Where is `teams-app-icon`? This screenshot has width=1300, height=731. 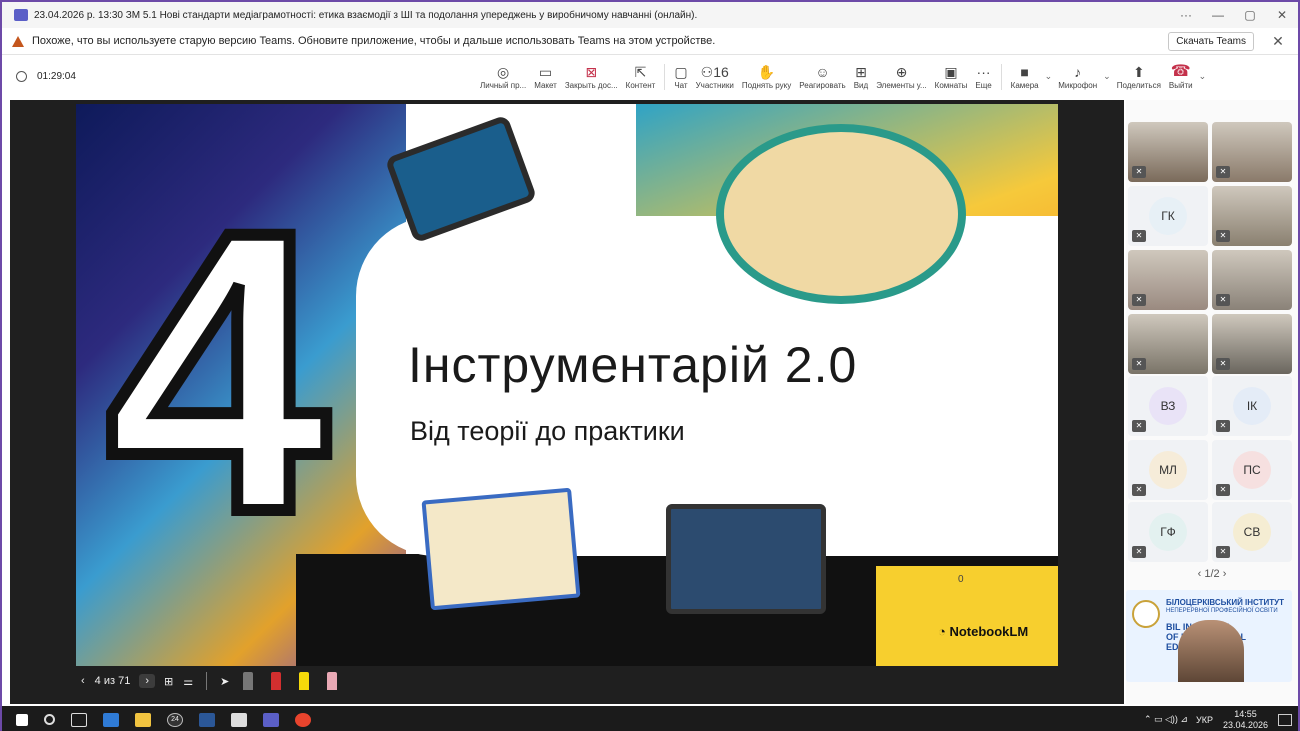 teams-app-icon is located at coordinates (21, 15).